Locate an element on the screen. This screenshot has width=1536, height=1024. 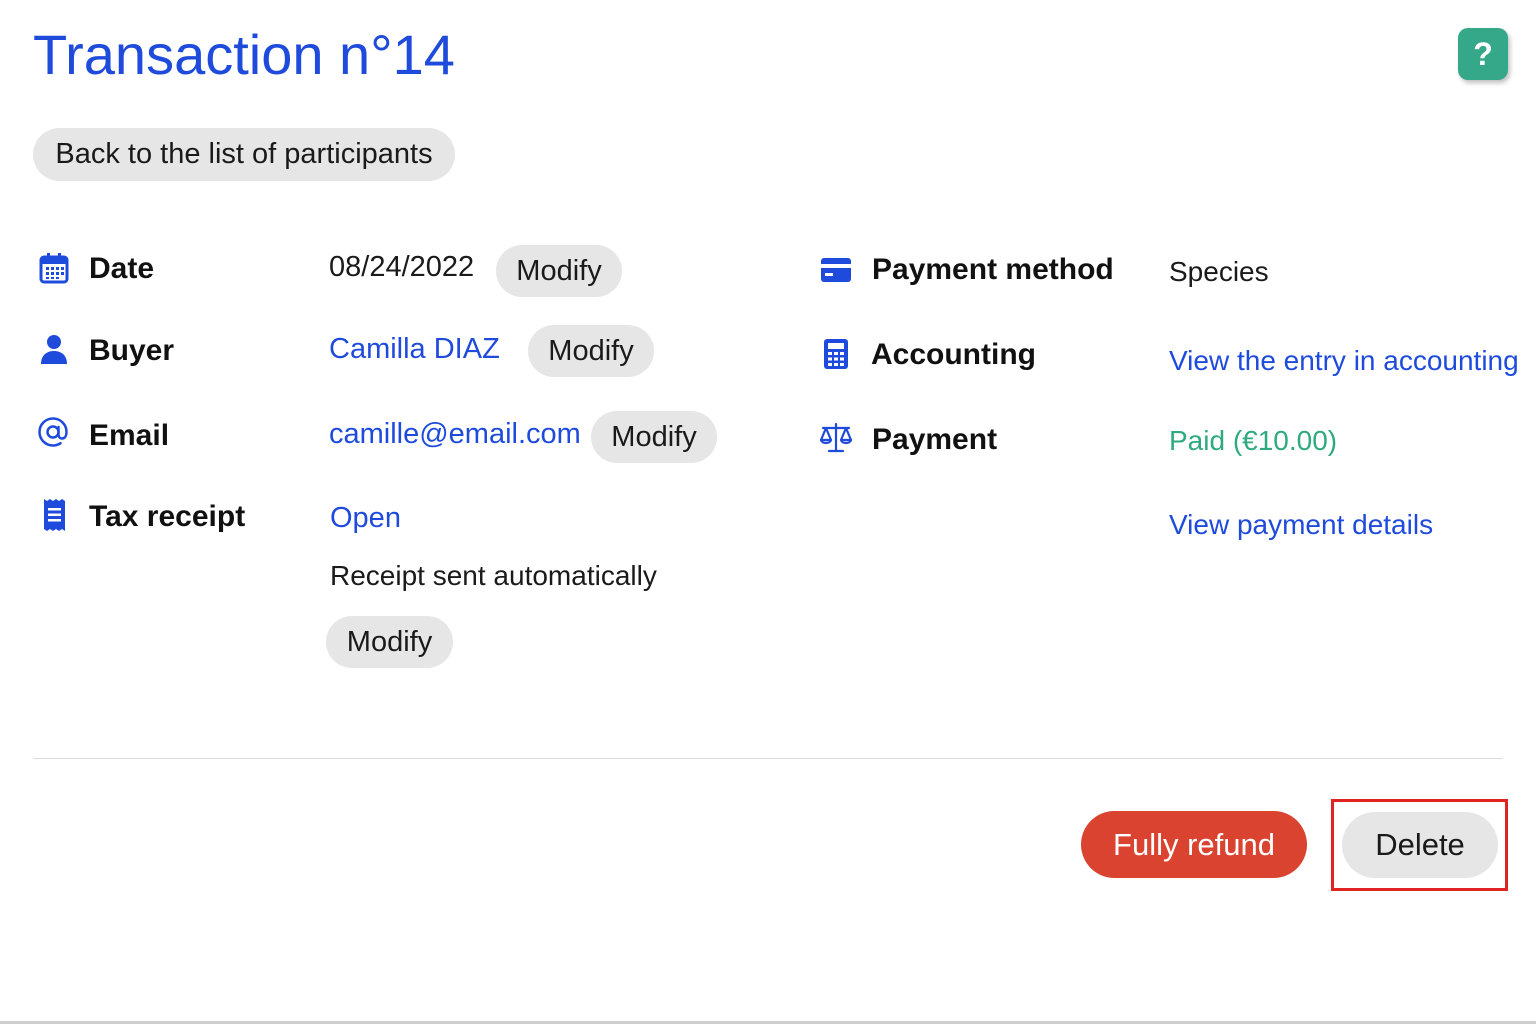
fully-refund-button: Fully refund is located at coordinates (1194, 844).